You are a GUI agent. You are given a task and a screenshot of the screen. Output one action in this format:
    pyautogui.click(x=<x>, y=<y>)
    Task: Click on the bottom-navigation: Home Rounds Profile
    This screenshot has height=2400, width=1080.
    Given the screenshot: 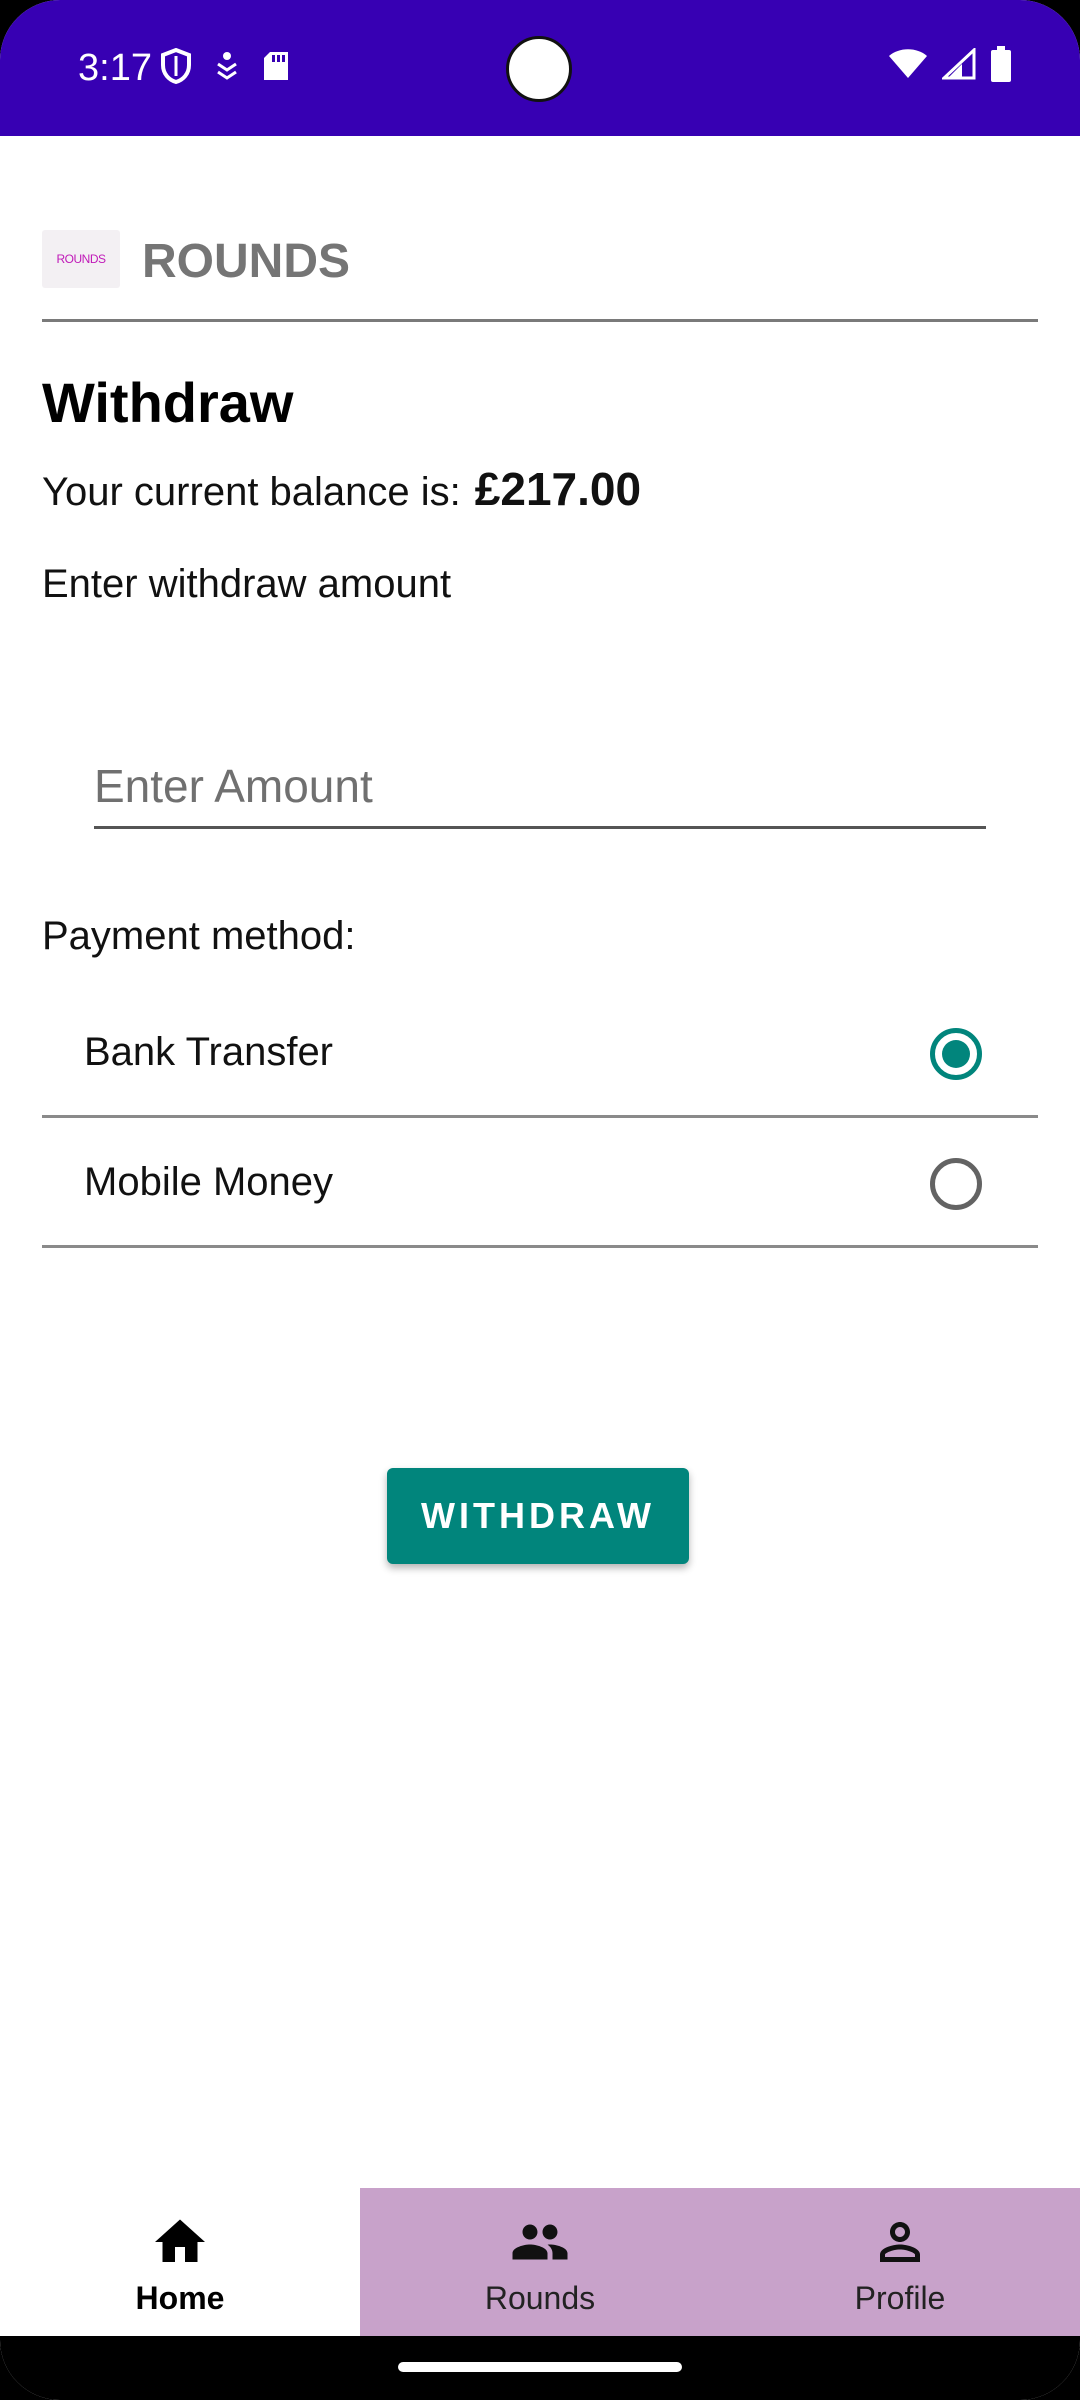 What is the action you would take?
    pyautogui.click(x=540, y=2262)
    